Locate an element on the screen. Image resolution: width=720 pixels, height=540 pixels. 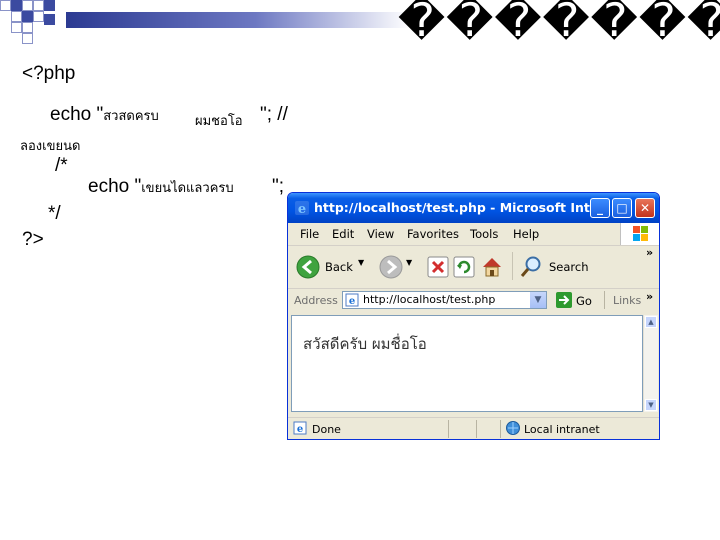
address-input: e http://localhost/test.php ▼ is located at coordinates (444, 300).